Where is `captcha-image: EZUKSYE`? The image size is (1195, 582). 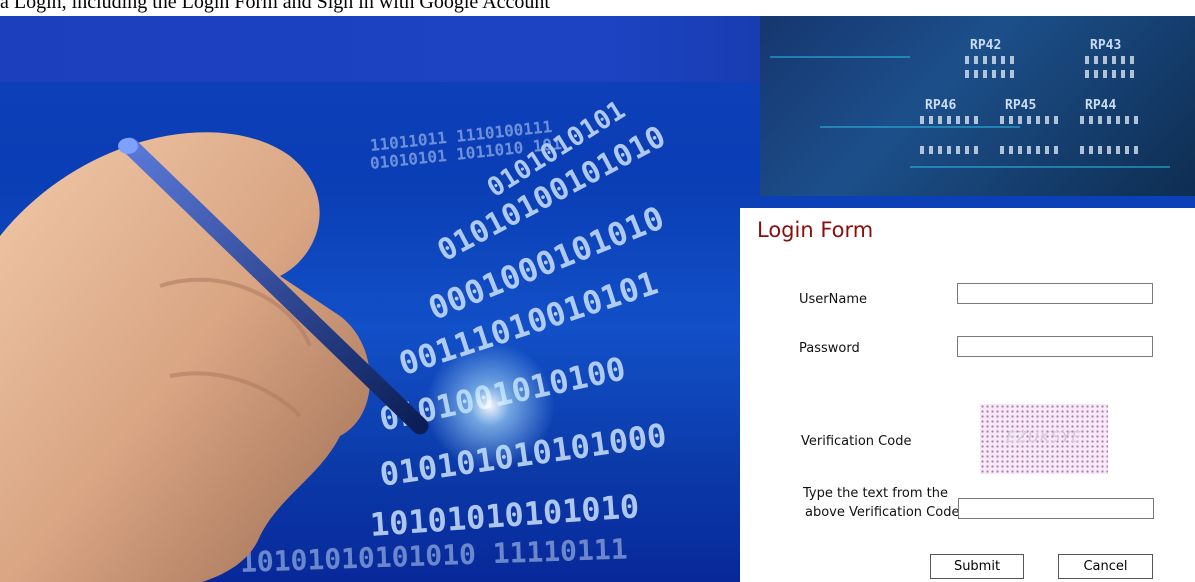 captcha-image: EZUKSYE is located at coordinates (1044, 439).